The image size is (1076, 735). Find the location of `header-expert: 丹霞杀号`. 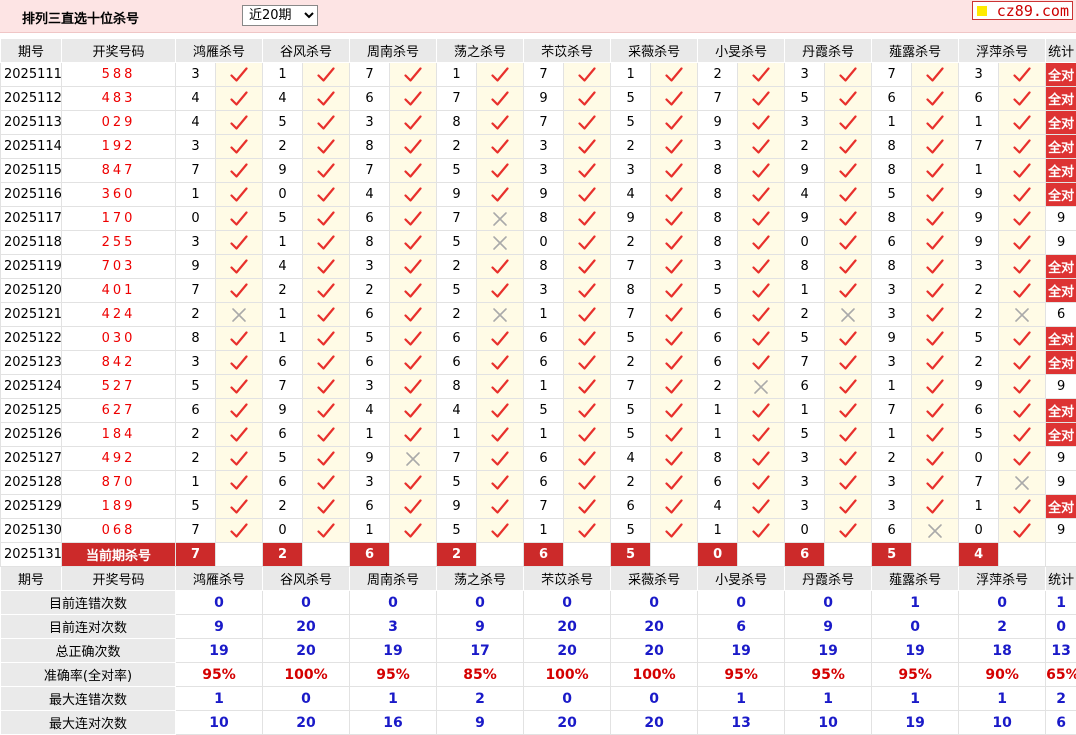

header-expert: 丹霞杀号 is located at coordinates (828, 51).